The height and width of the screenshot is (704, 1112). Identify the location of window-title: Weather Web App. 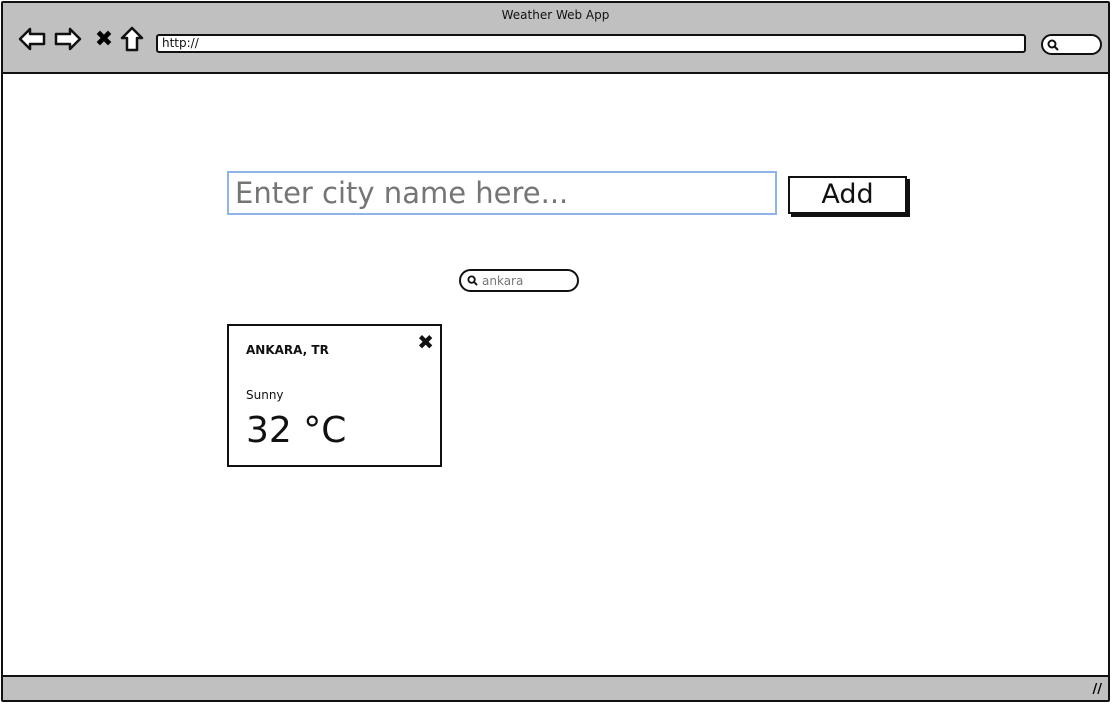
(555, 15).